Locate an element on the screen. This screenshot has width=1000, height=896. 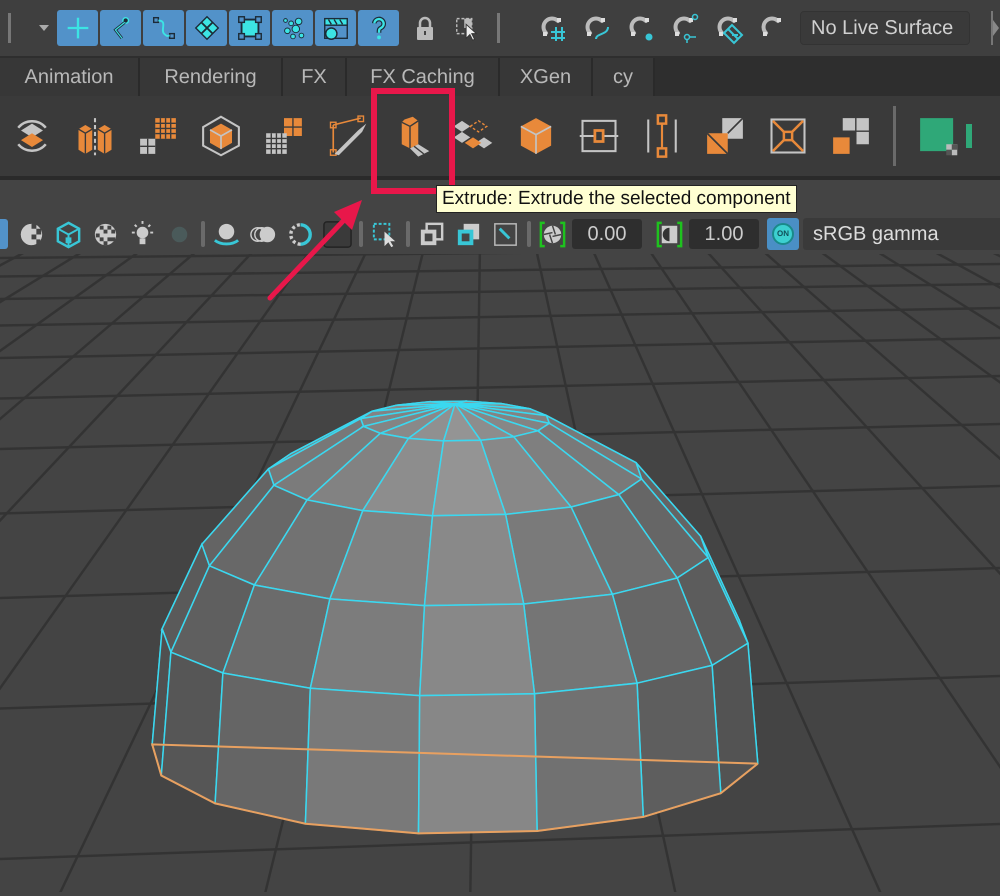
dots-cluster-button is located at coordinates (292, 28).